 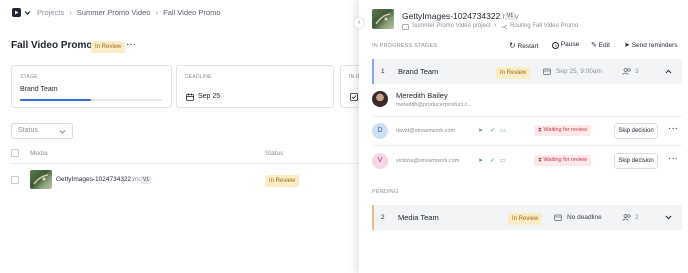 What do you see at coordinates (405, 46) in the screenshot?
I see `in-progress-heading: IN PROGRESS STAGES` at bounding box center [405, 46].